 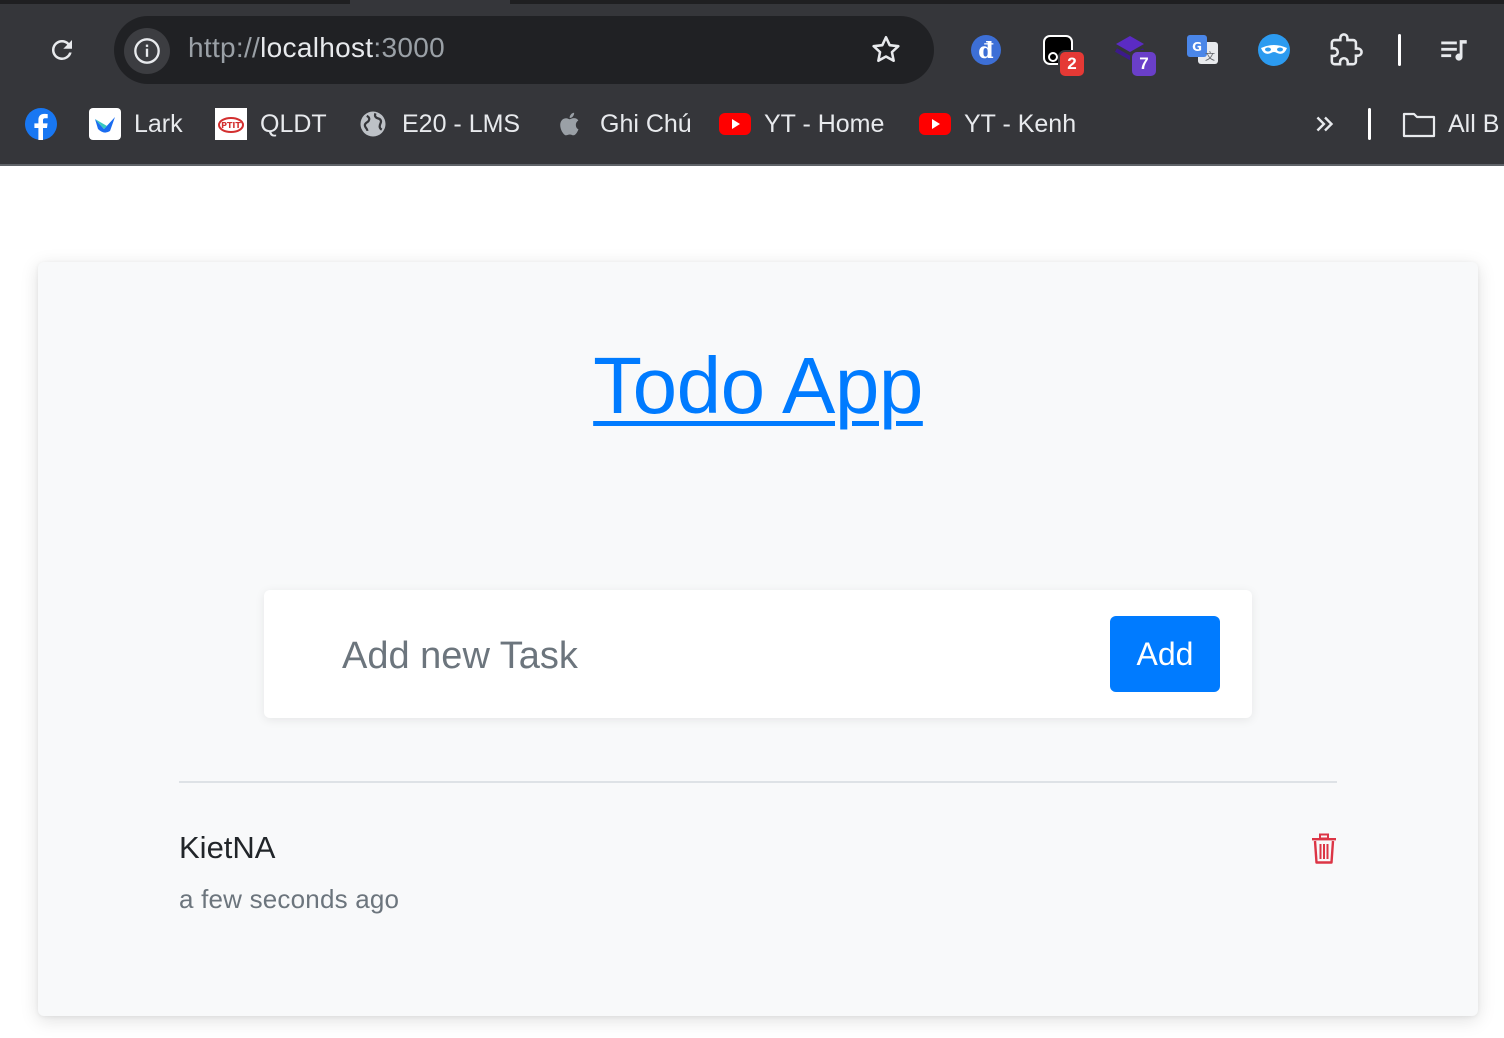 I want to click on extension-screenshot: 2, so click(x=1061, y=53).